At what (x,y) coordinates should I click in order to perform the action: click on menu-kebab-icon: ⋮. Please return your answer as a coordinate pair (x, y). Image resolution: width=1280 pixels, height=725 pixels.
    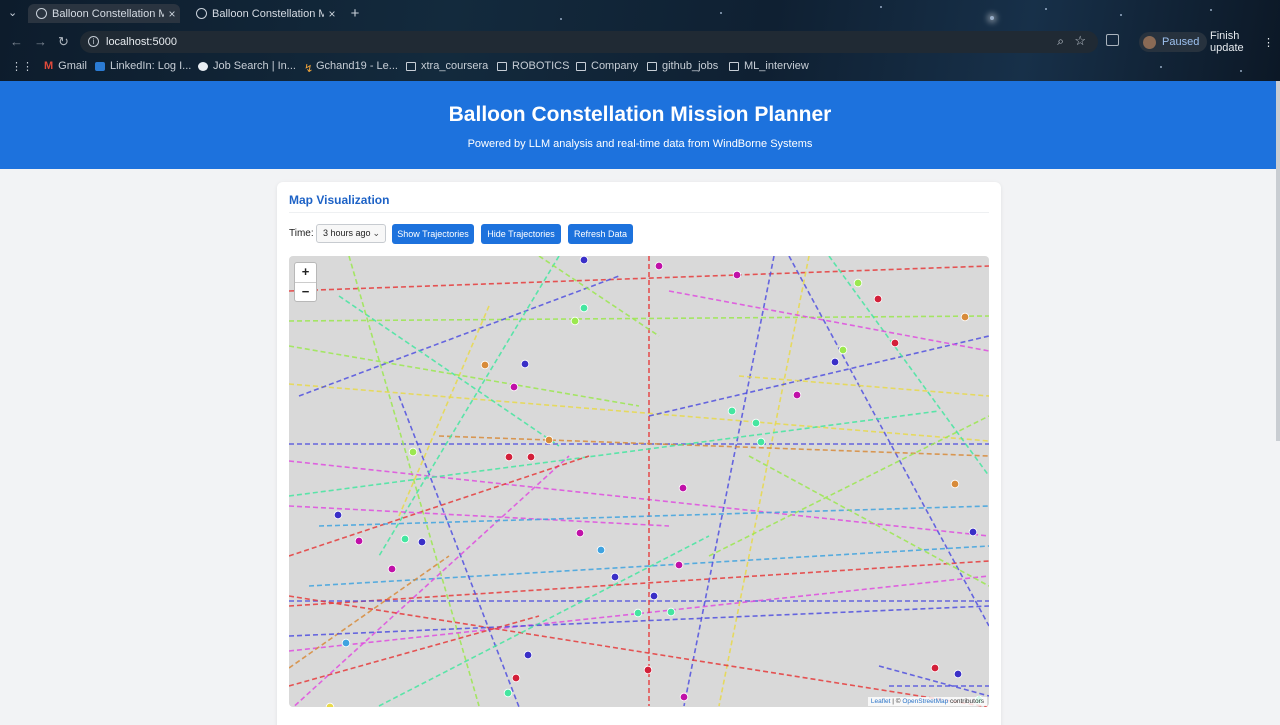
    Looking at the image, I should click on (1268, 42).